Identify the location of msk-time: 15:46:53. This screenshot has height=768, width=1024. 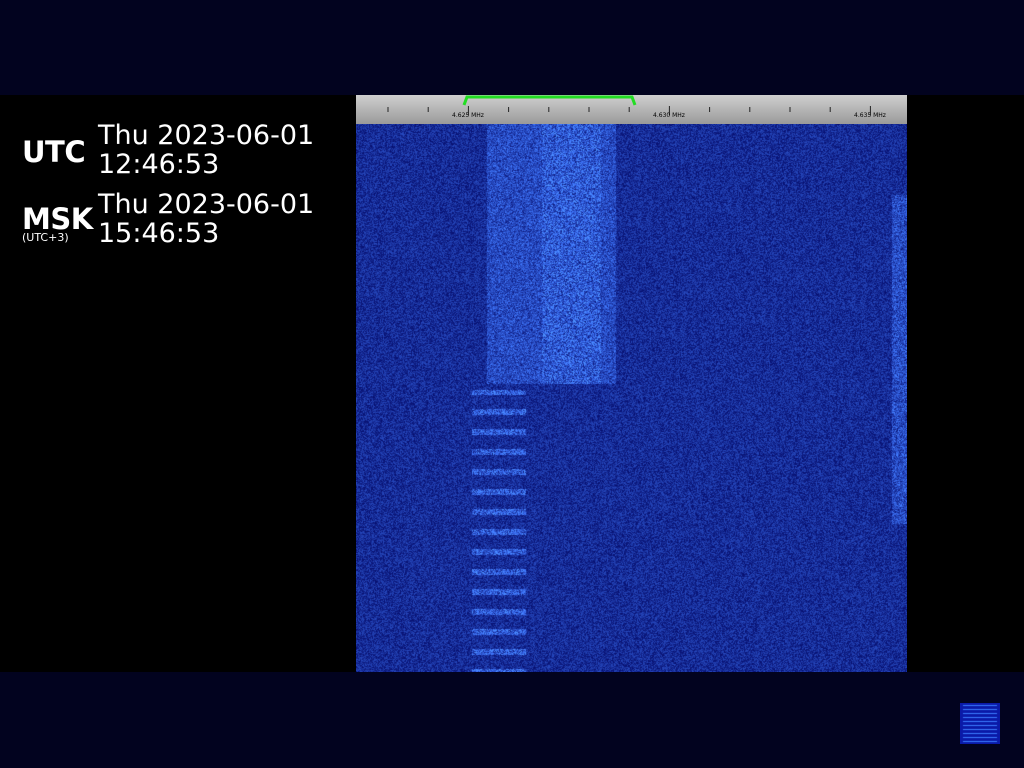
(159, 233).